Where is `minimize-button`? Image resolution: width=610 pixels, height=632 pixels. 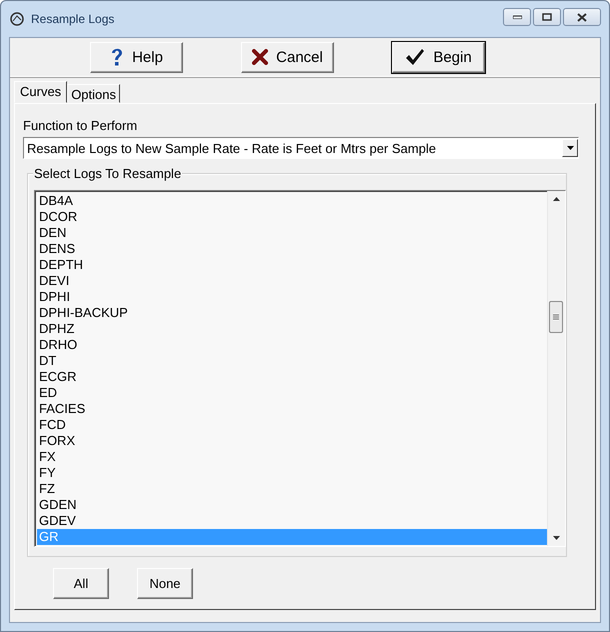 minimize-button is located at coordinates (517, 17).